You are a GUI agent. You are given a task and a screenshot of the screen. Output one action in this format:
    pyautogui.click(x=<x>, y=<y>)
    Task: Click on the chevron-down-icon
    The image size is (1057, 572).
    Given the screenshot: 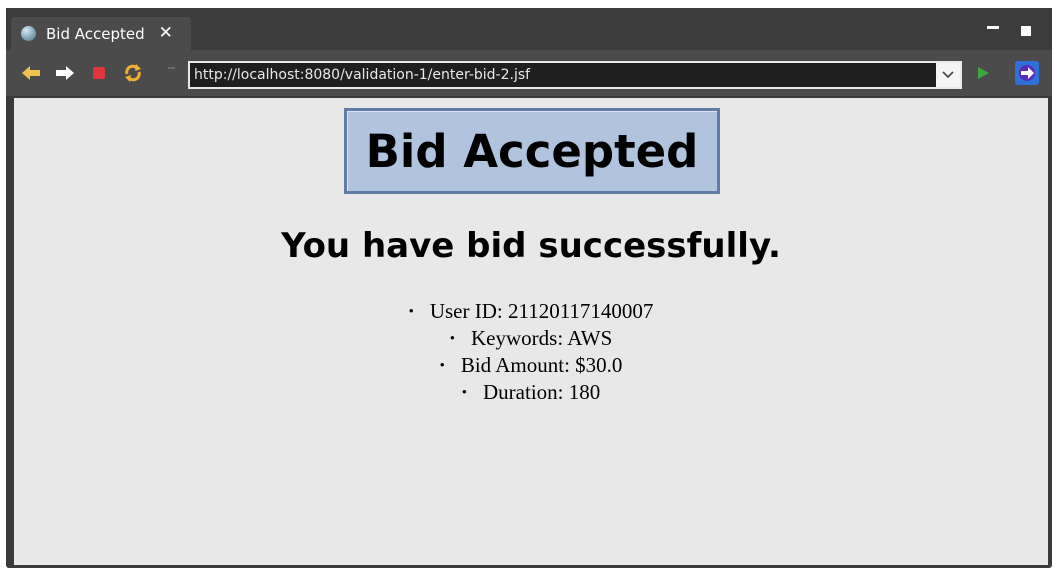 What is the action you would take?
    pyautogui.click(x=948, y=75)
    